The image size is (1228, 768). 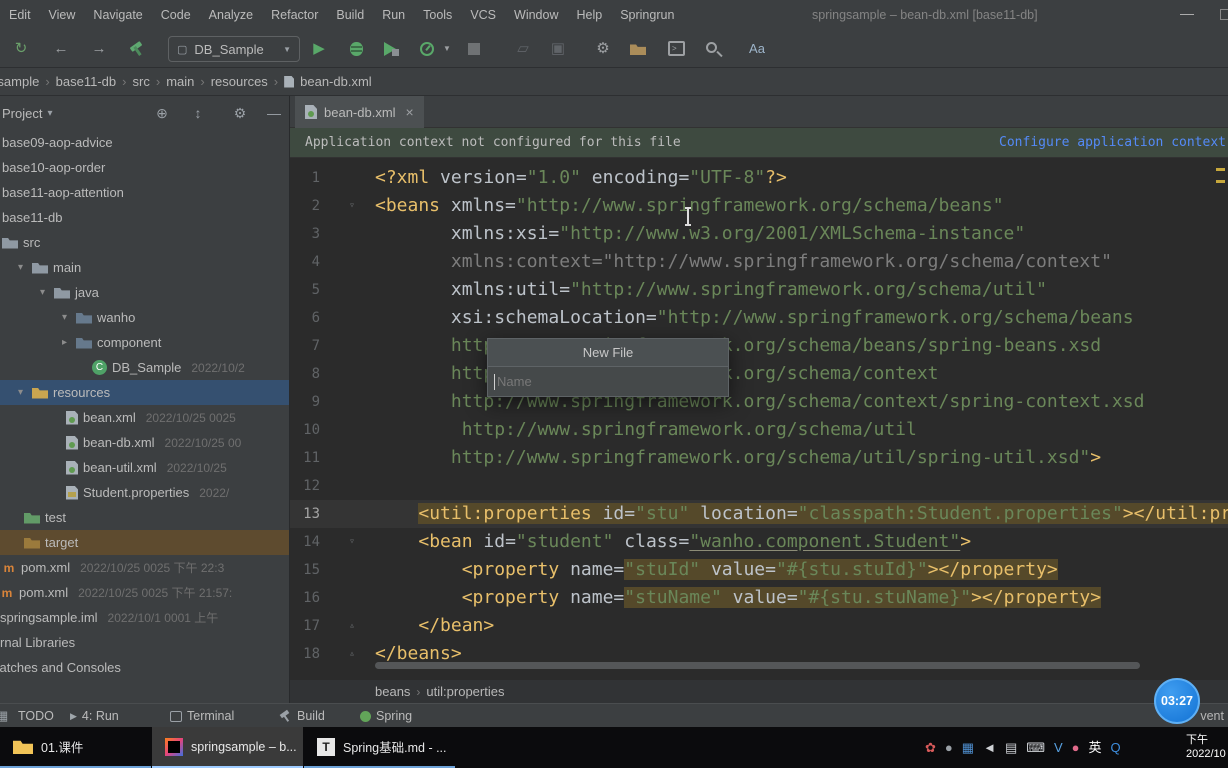 I want to click on search-icon, so click(x=711, y=47).